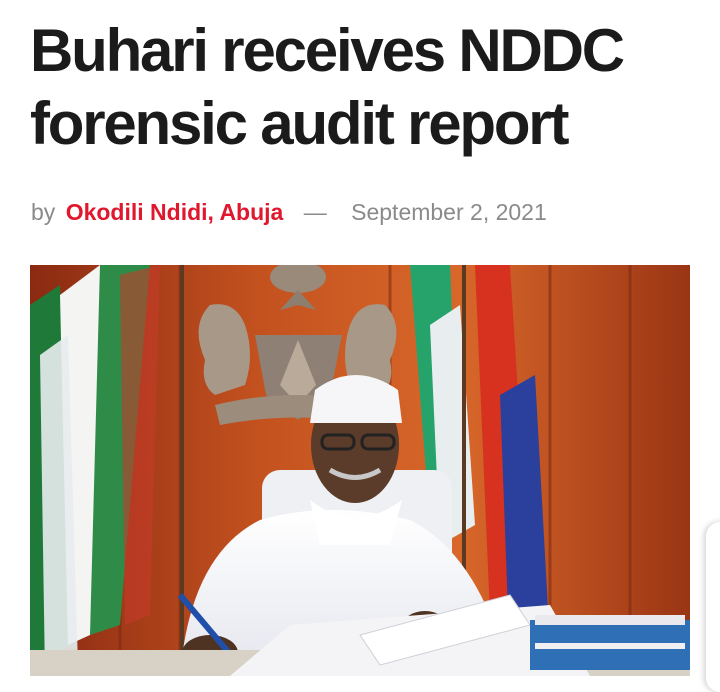 The width and height of the screenshot is (720, 692). I want to click on side-panel-edge, so click(713, 607).